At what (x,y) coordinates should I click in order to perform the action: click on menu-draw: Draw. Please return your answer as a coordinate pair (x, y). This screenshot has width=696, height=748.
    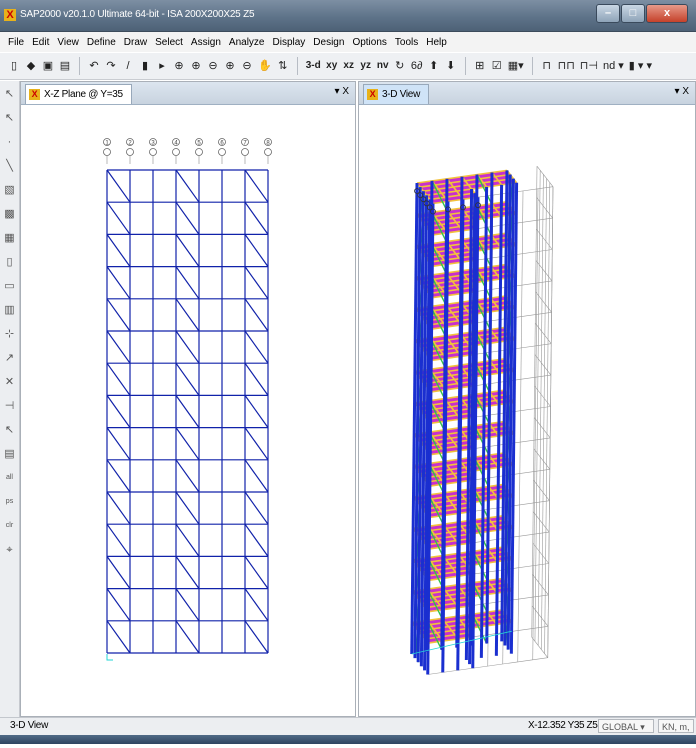
    Looking at the image, I should click on (135, 42).